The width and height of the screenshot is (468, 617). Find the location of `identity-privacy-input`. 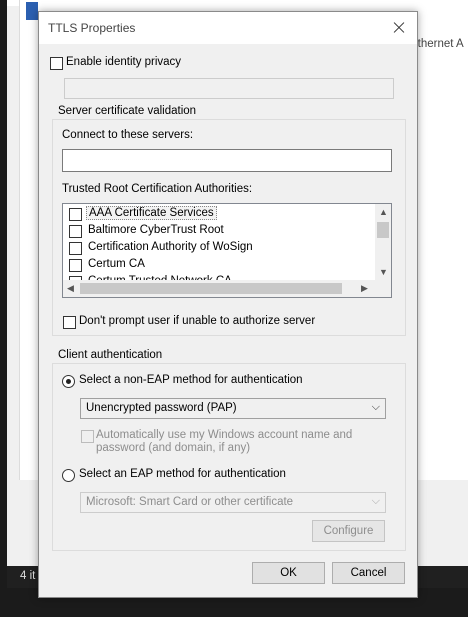

identity-privacy-input is located at coordinates (229, 88).